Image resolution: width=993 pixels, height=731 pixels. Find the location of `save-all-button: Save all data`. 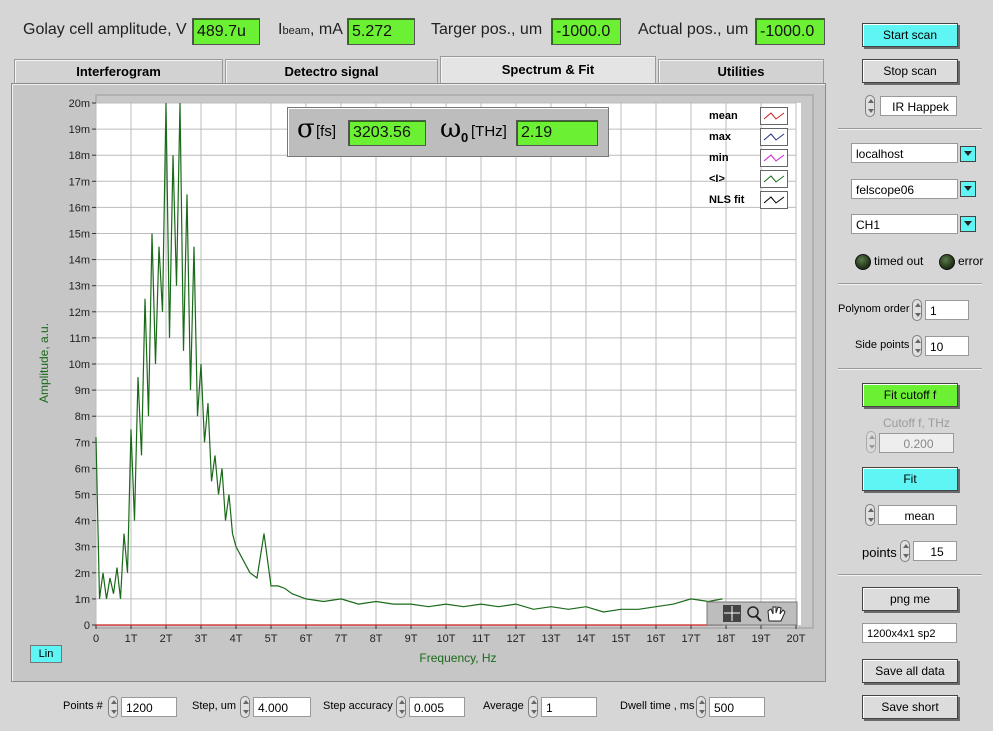

save-all-button: Save all data is located at coordinates (910, 671).